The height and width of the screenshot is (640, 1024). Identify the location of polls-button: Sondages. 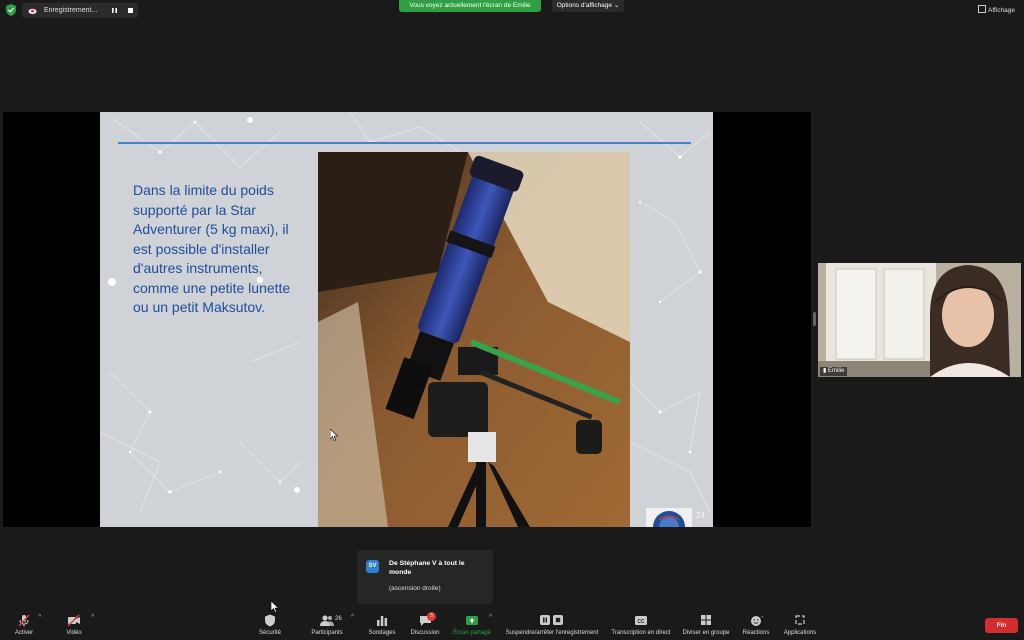
(382, 625).